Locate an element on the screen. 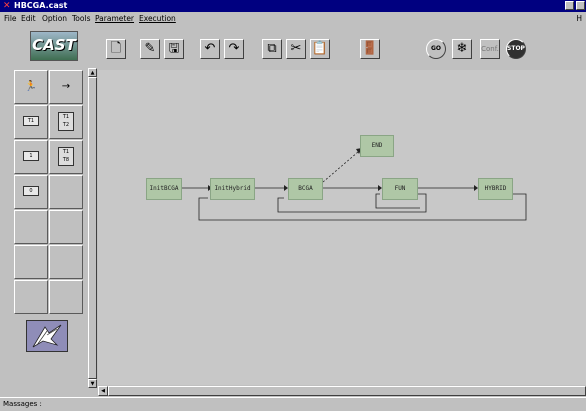 Image resolution: width=586 pixels, height=411 pixels. diagram-connections is located at coordinates (354, 184).